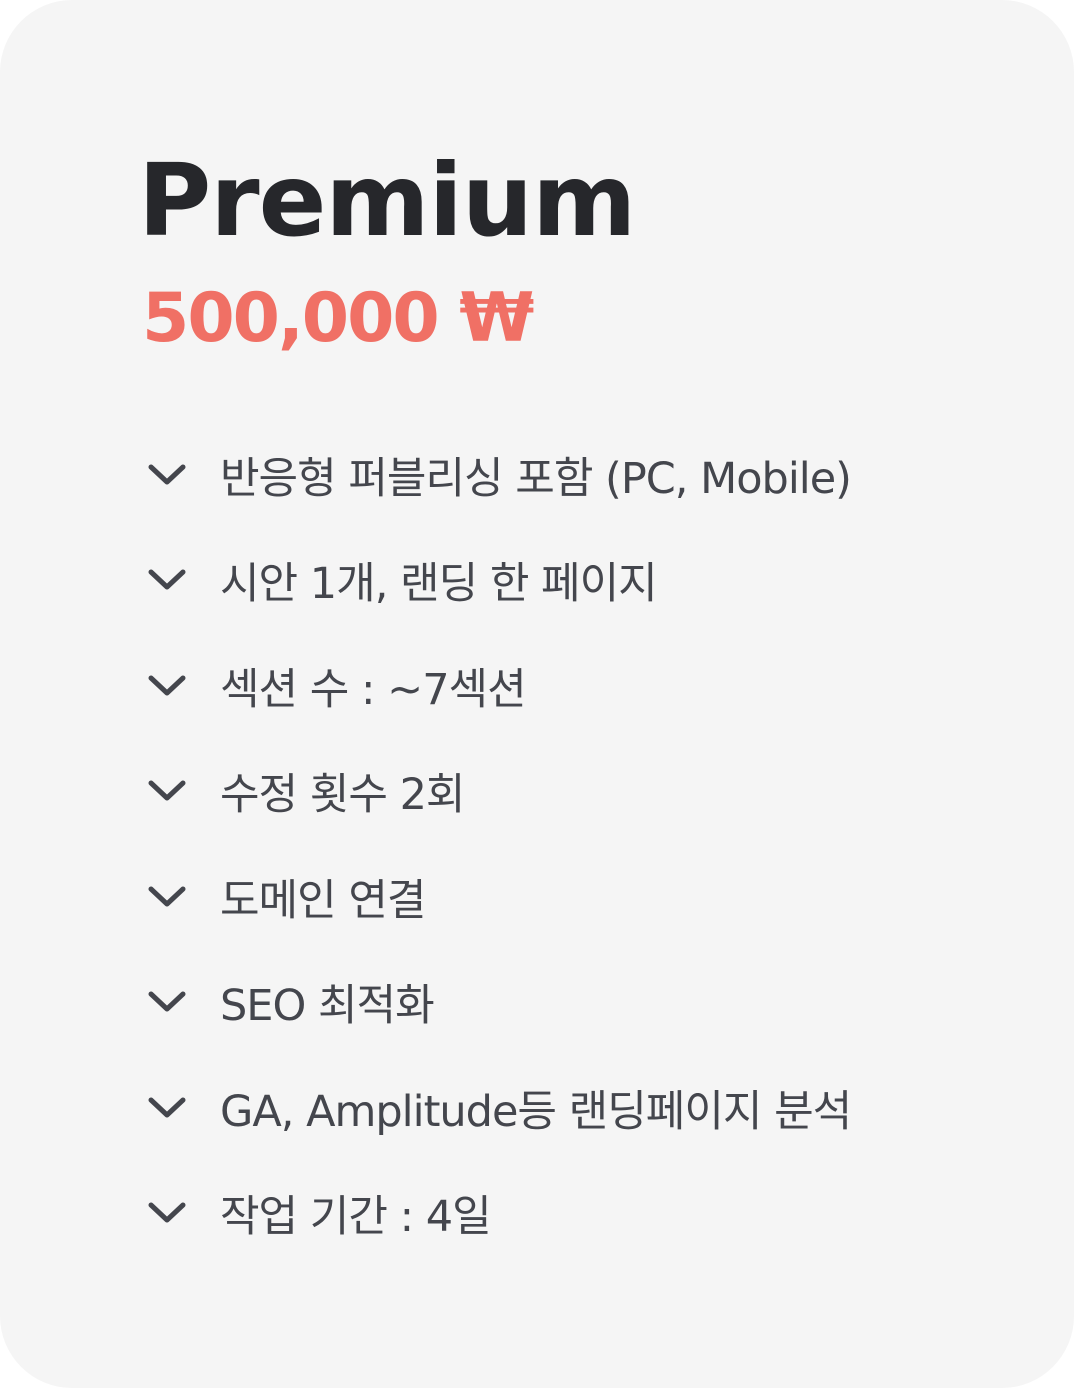 The image size is (1074, 1388). What do you see at coordinates (498, 1214) in the screenshot?
I see `feature-item: 작업 기간 : 4일` at bounding box center [498, 1214].